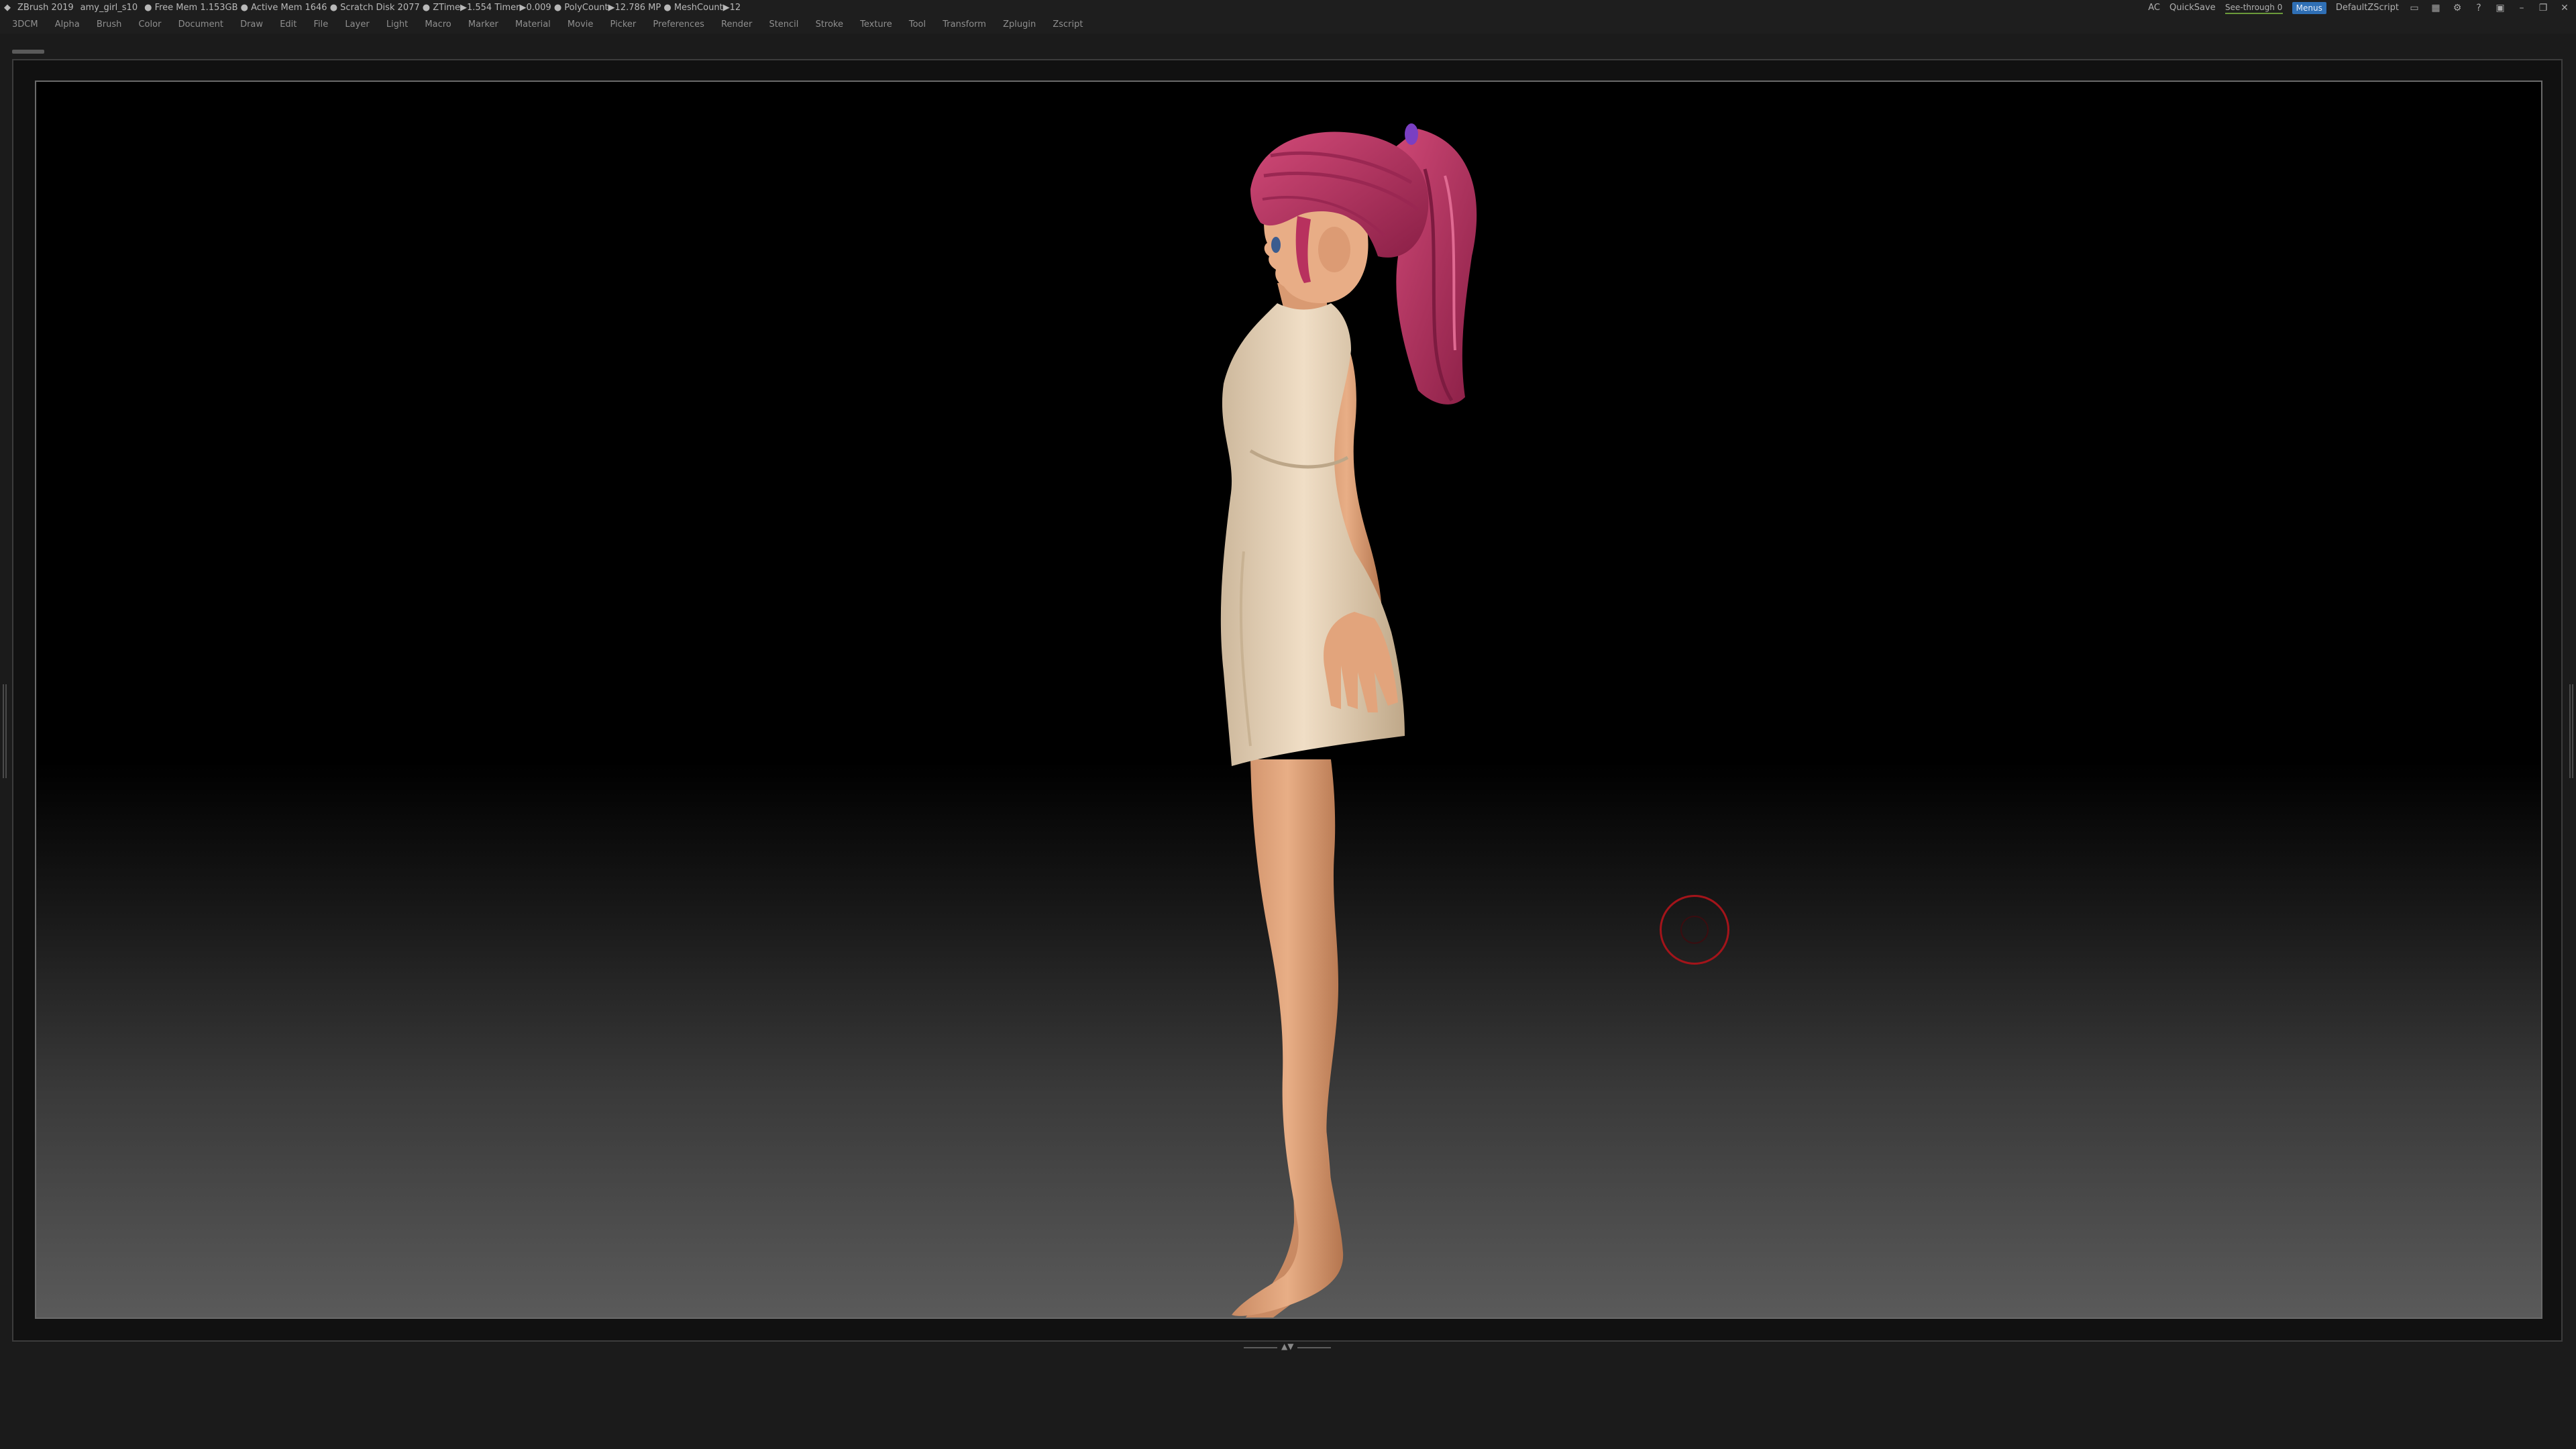 Image resolution: width=2576 pixels, height=1449 pixels. What do you see at coordinates (251, 24) in the screenshot?
I see `menu-draw: Draw` at bounding box center [251, 24].